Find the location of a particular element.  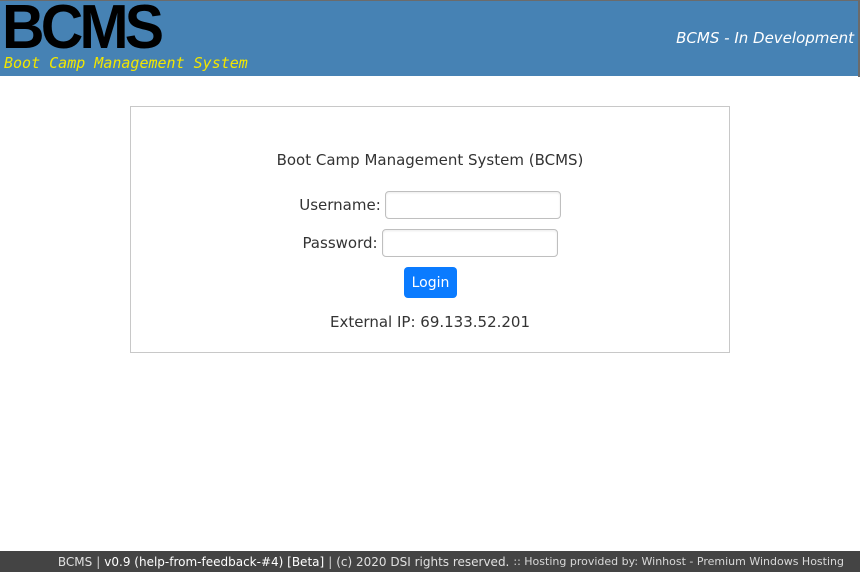

password-label: Password: is located at coordinates (340, 243).